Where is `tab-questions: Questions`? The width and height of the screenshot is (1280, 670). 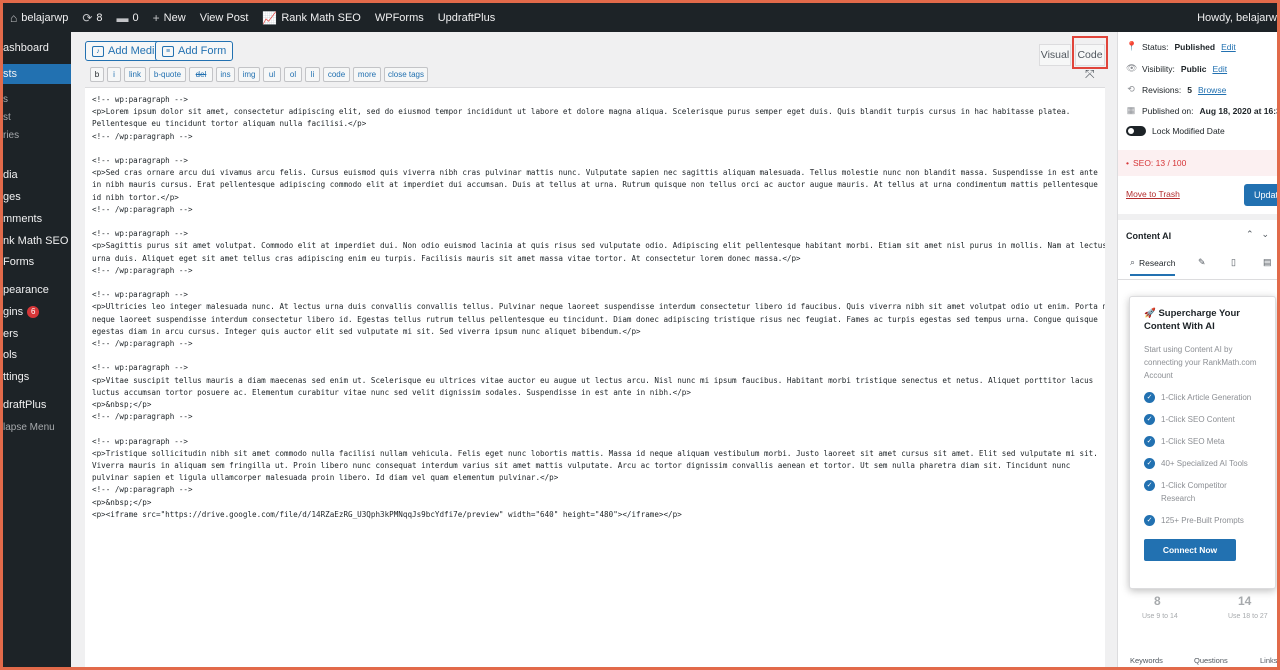 tab-questions: Questions is located at coordinates (1211, 660).